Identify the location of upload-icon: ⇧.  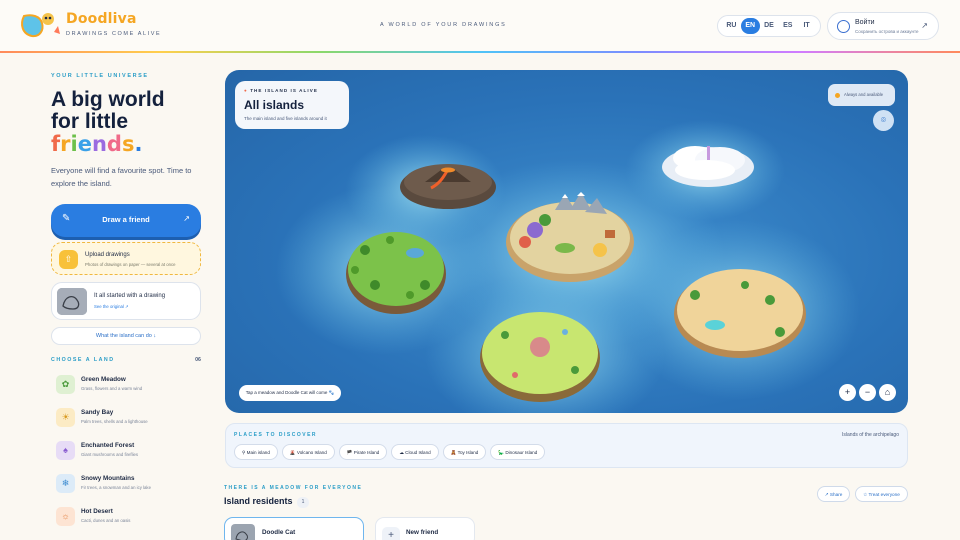
(68, 259).